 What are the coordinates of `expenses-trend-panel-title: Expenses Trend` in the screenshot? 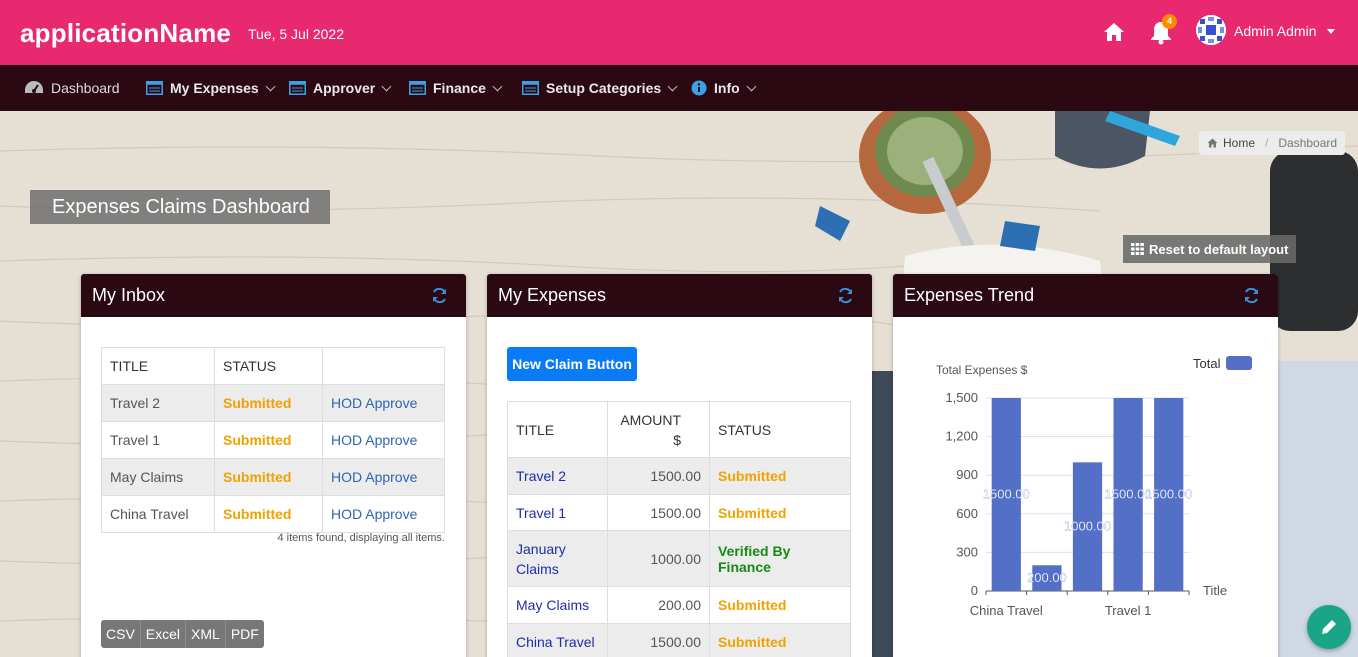 It's located at (969, 295).